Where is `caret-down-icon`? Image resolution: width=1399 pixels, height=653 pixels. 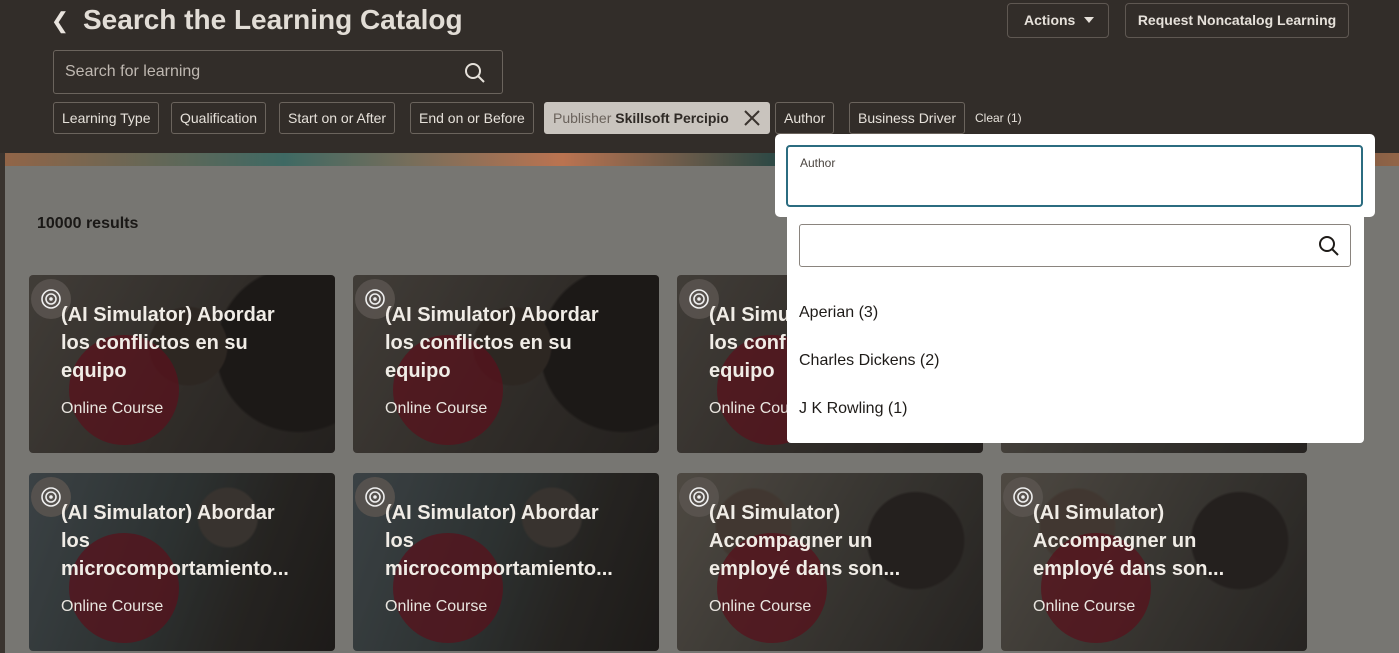 caret-down-icon is located at coordinates (1089, 20).